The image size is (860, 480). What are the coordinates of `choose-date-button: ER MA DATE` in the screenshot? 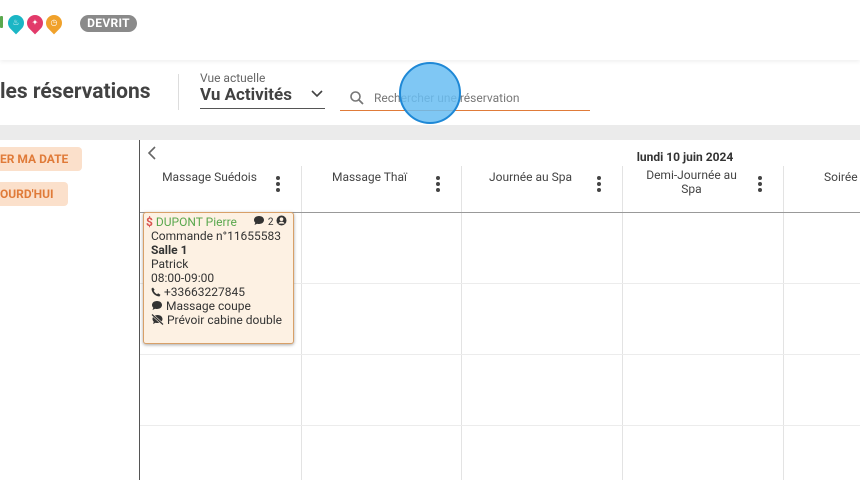 It's located at (41, 159).